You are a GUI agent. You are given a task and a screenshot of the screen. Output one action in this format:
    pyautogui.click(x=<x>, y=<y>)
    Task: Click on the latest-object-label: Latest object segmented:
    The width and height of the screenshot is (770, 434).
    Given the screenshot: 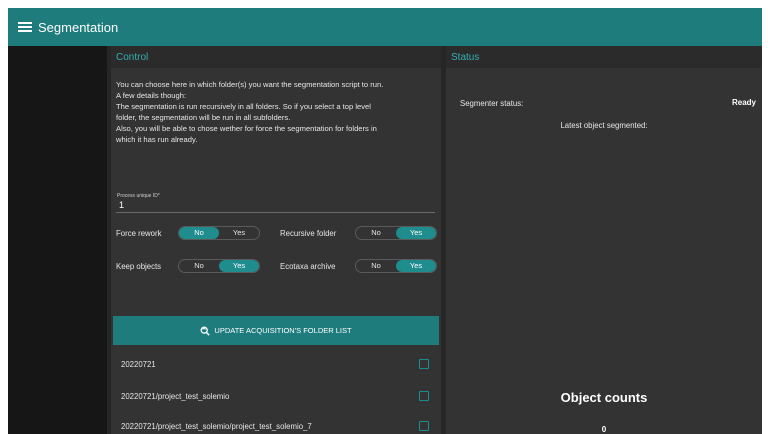 What is the action you would take?
    pyautogui.click(x=604, y=125)
    